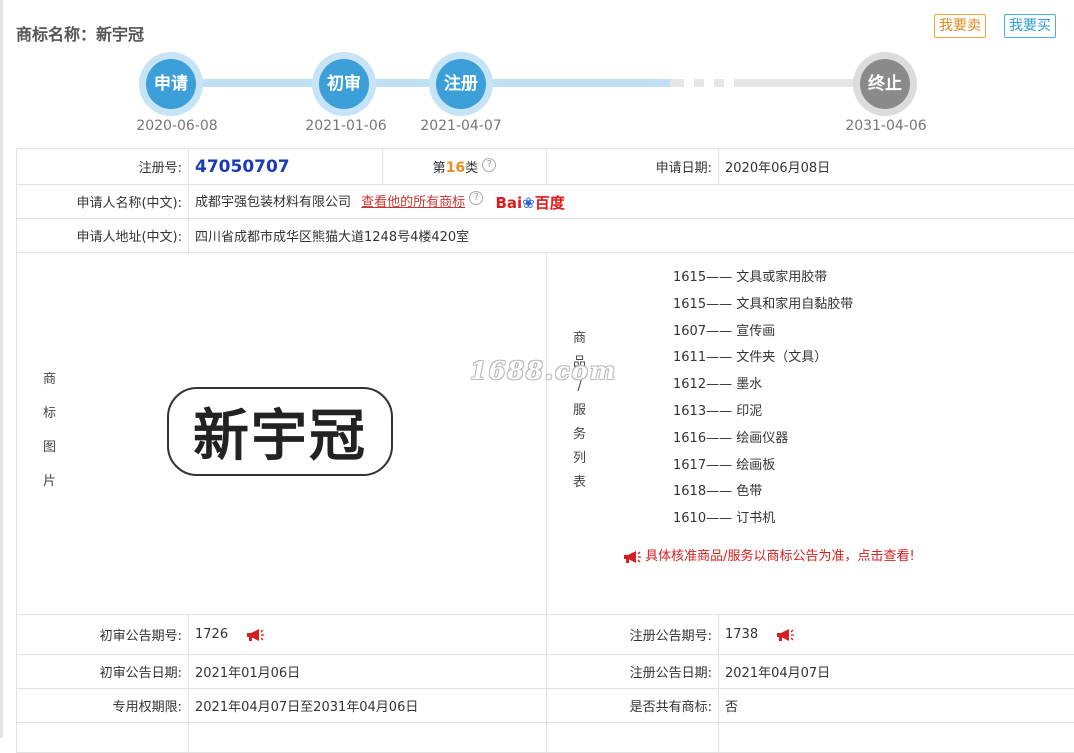 The height and width of the screenshot is (753, 1074). Describe the element at coordinates (242, 167) in the screenshot. I see `reg-no: 47050707` at that location.